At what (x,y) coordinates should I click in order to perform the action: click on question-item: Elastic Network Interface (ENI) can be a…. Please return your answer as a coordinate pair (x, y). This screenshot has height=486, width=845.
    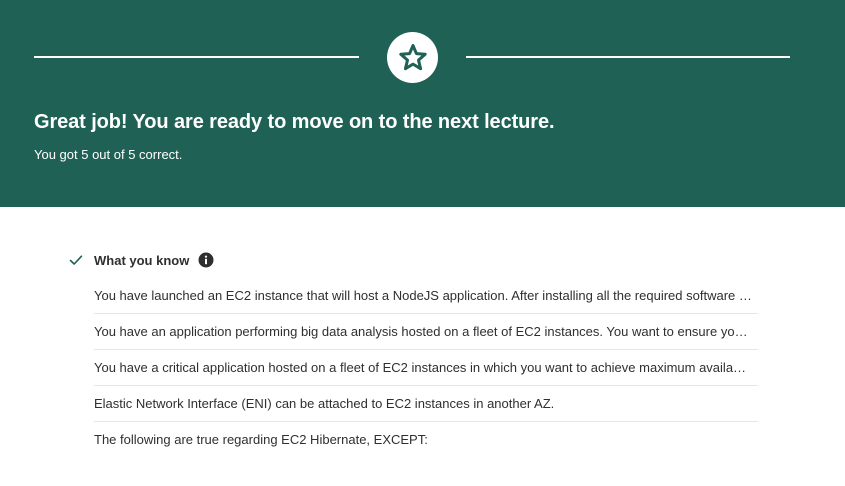
    Looking at the image, I should click on (426, 404).